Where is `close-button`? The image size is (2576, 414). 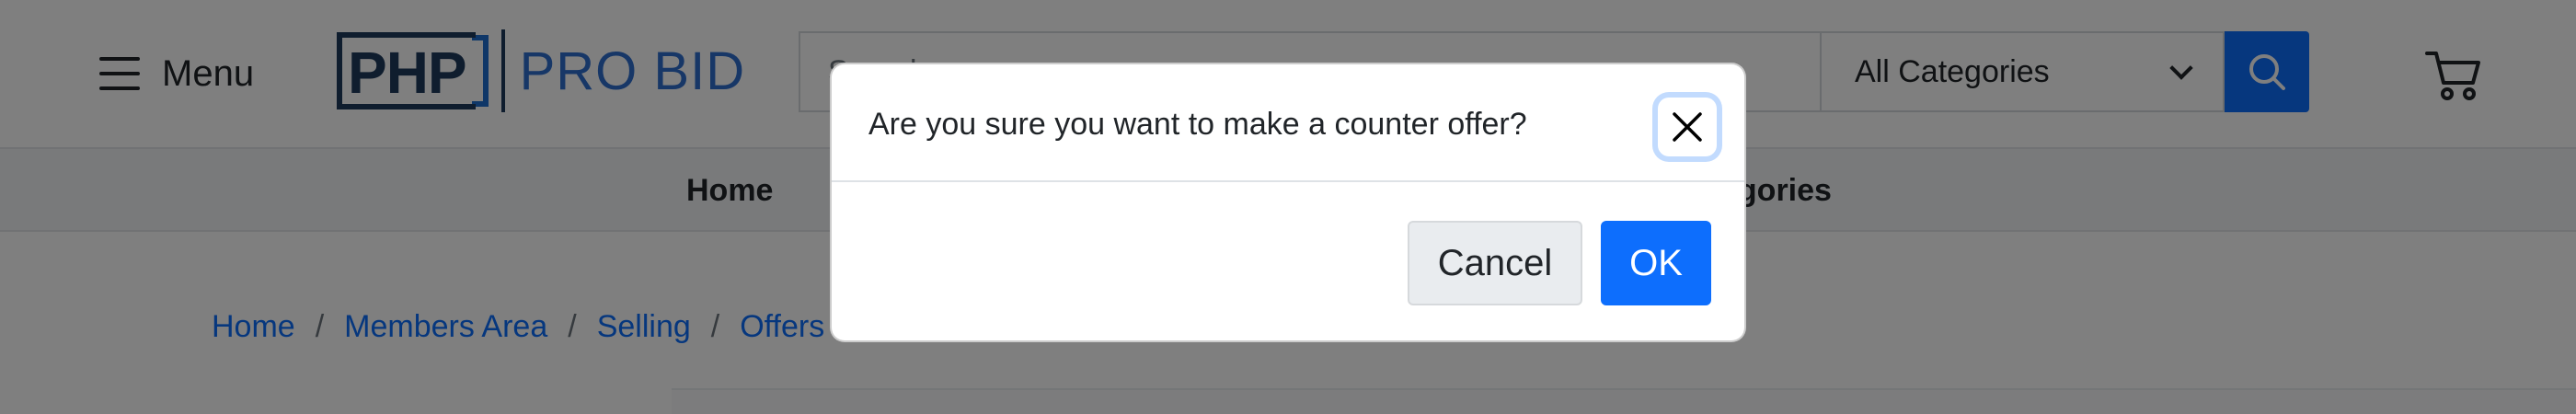 close-button is located at coordinates (1687, 127).